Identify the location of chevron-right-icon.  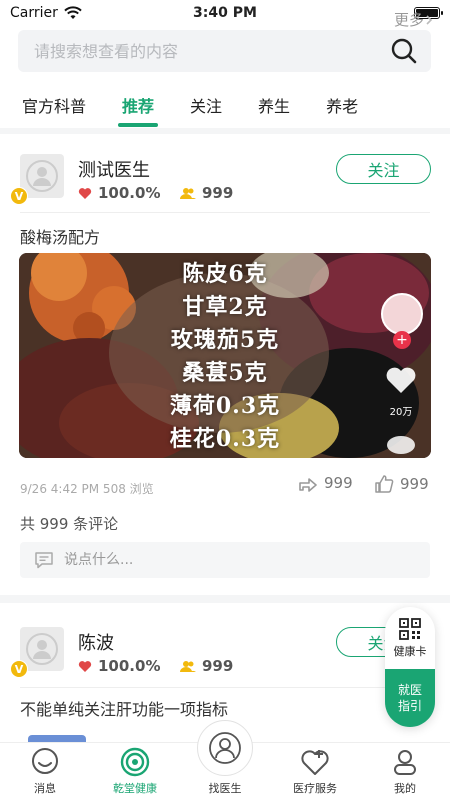
(429, 19).